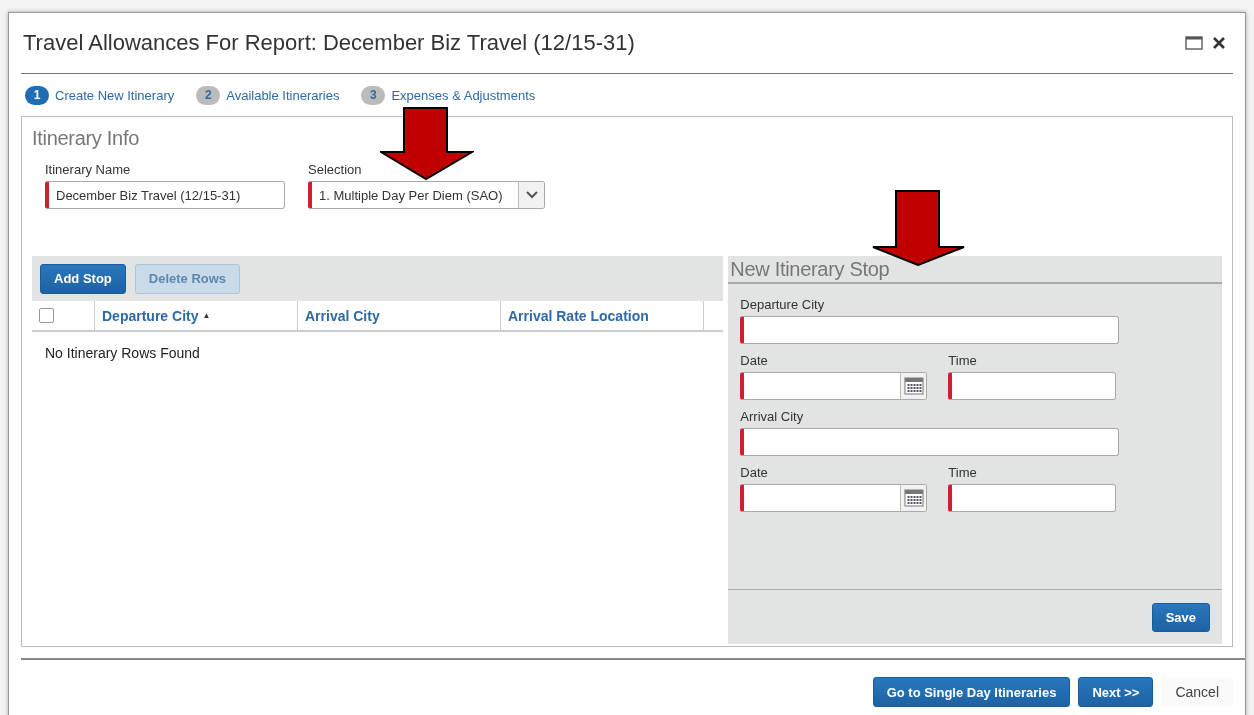 This screenshot has height=715, width=1254. What do you see at coordinates (122, 352) in the screenshot?
I see `empty-message: No Itinerary Rows Found` at bounding box center [122, 352].